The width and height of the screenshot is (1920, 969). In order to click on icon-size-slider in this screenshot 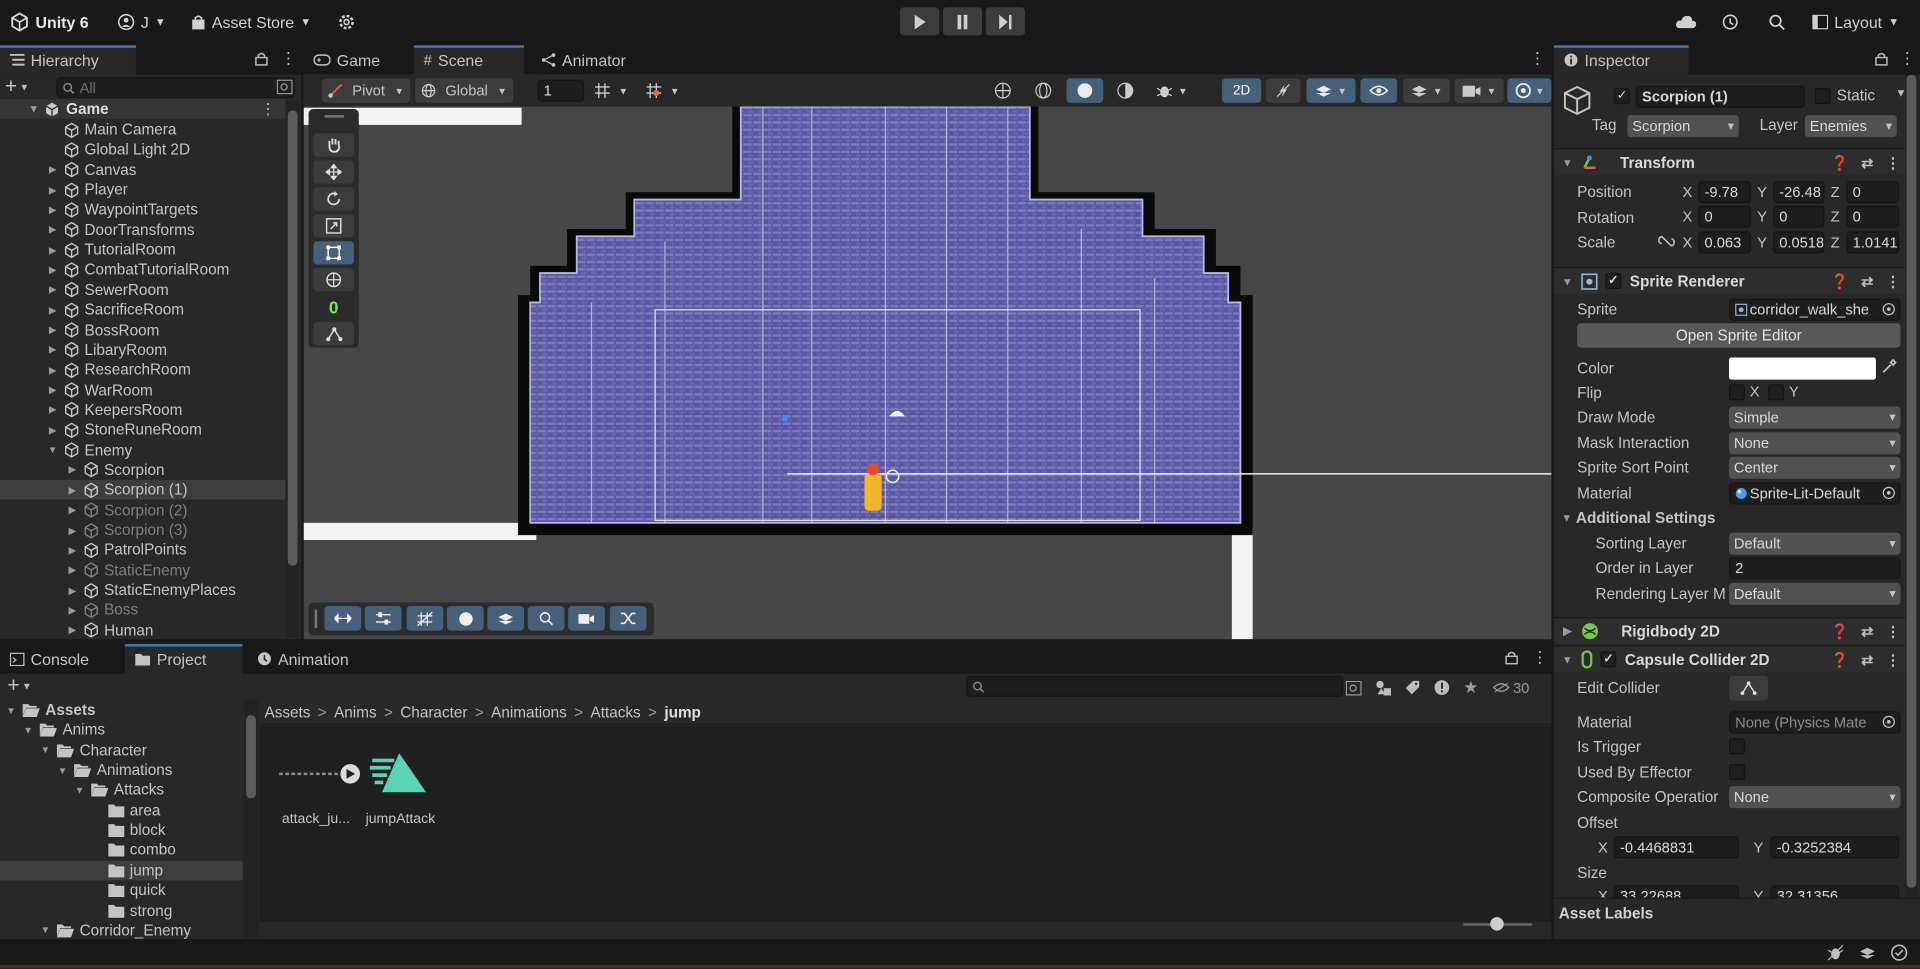, I will do `click(1497, 924)`.